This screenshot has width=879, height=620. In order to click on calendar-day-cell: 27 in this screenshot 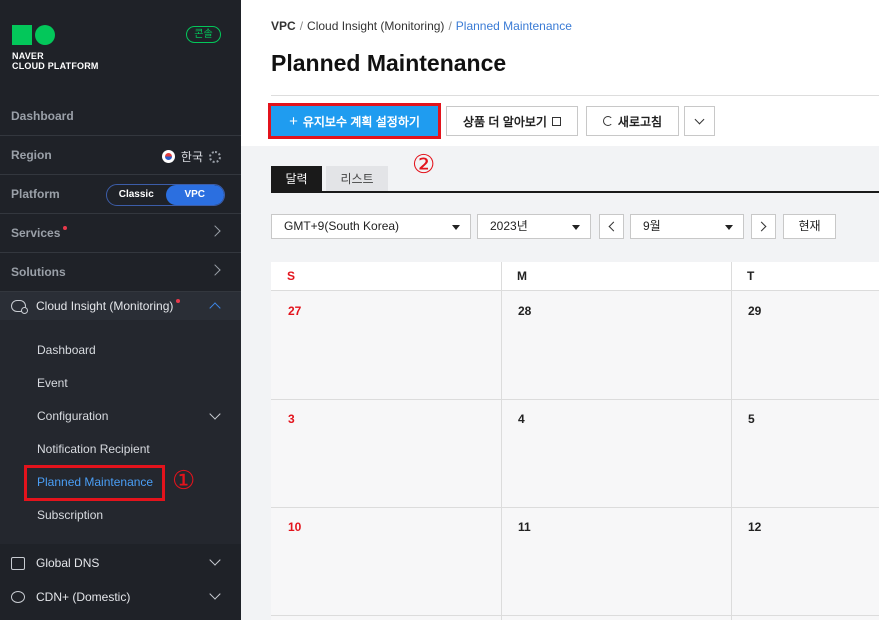, I will do `click(294, 311)`.